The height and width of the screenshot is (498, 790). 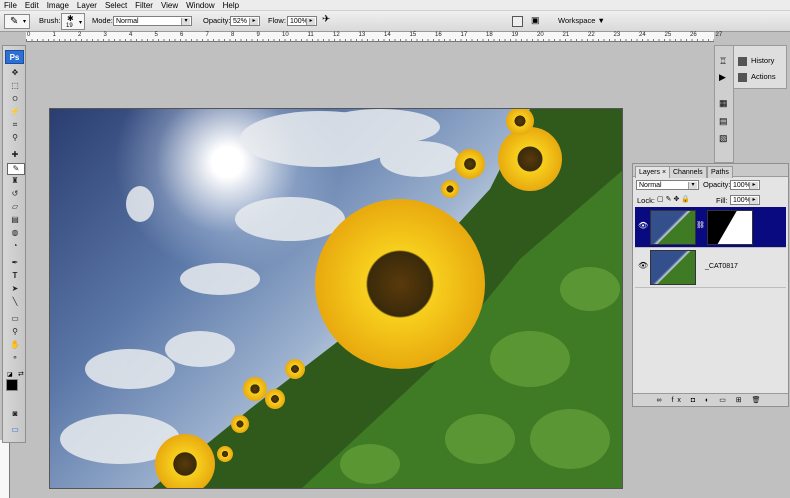 I want to click on menu-edit: Edit, so click(x=32, y=5).